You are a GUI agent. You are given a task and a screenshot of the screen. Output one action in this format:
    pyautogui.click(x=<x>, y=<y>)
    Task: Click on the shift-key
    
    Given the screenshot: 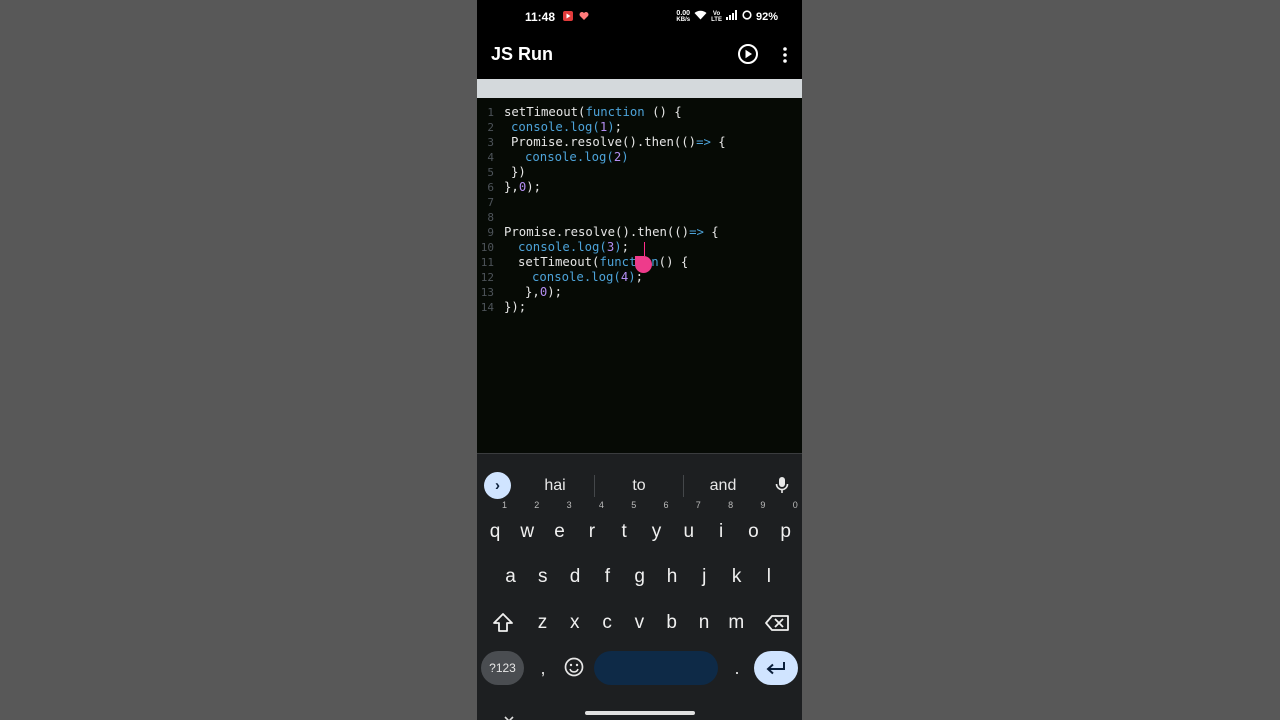 What is the action you would take?
    pyautogui.click(x=503, y=623)
    